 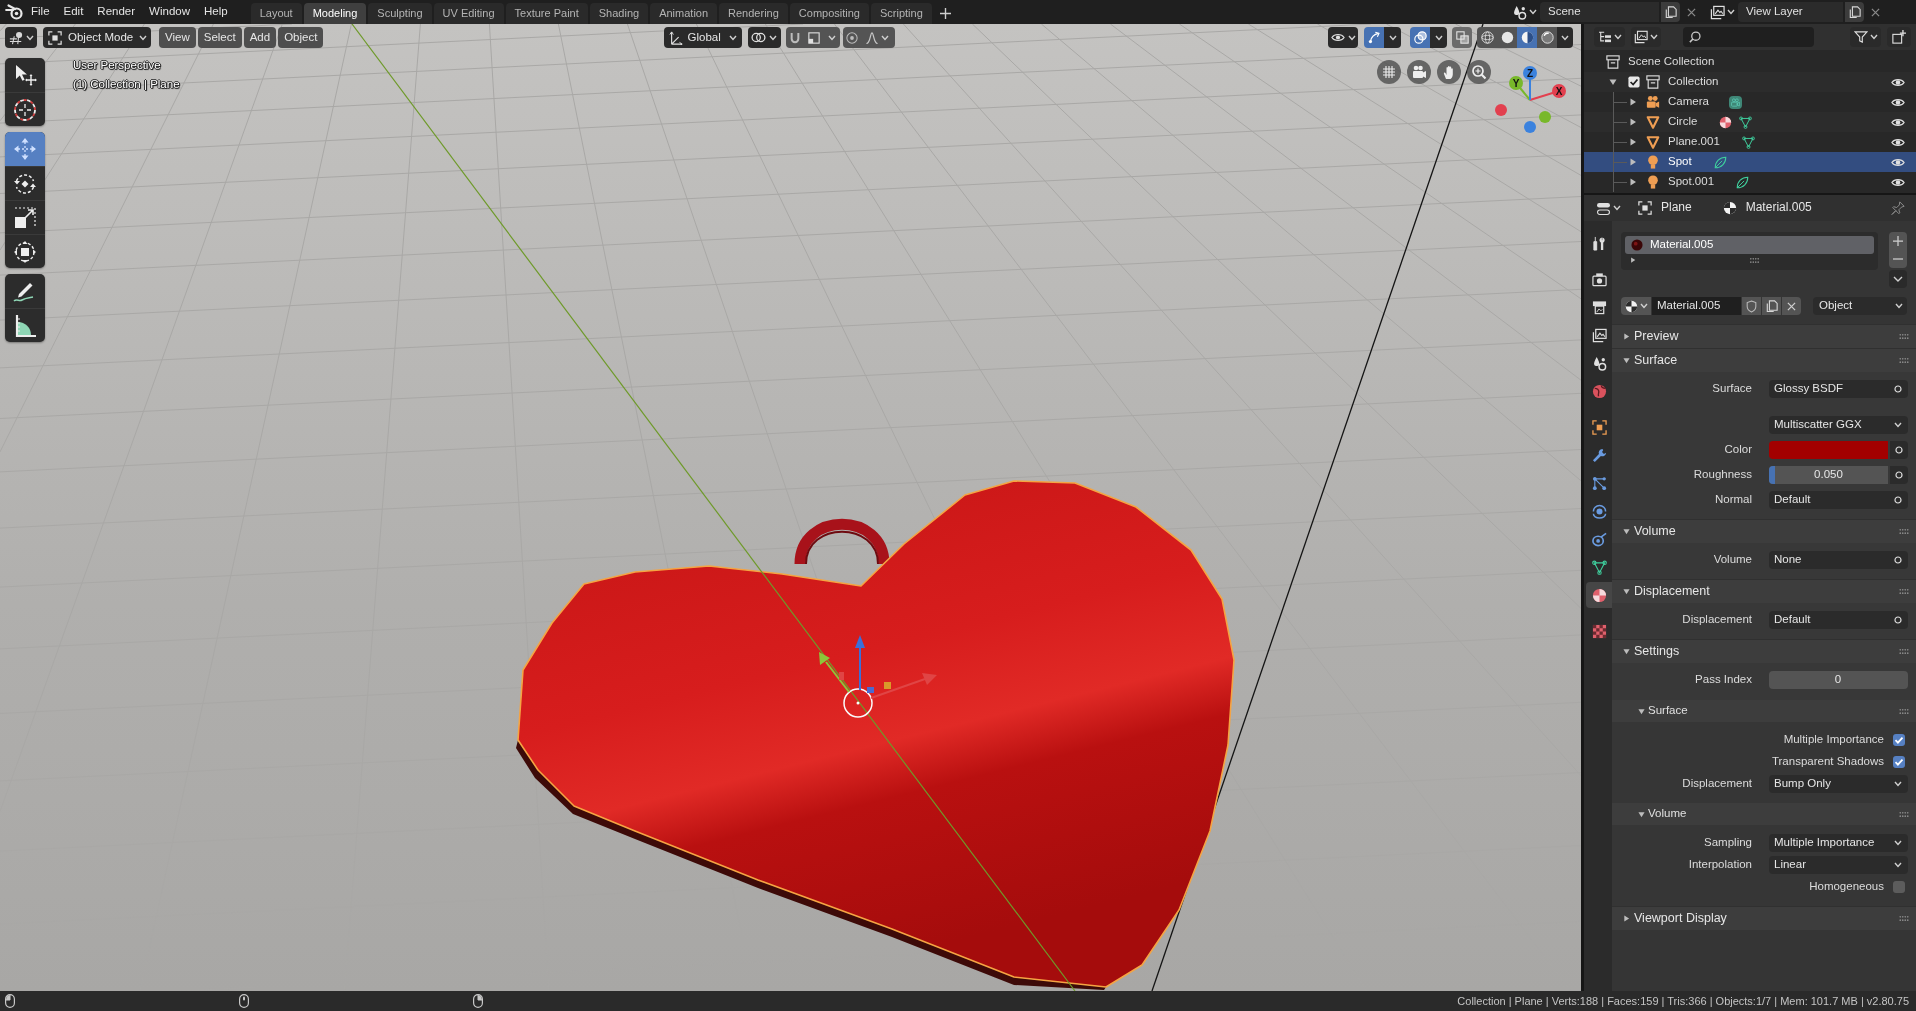 I want to click on slider-field: 0.050, so click(x=1828, y=475).